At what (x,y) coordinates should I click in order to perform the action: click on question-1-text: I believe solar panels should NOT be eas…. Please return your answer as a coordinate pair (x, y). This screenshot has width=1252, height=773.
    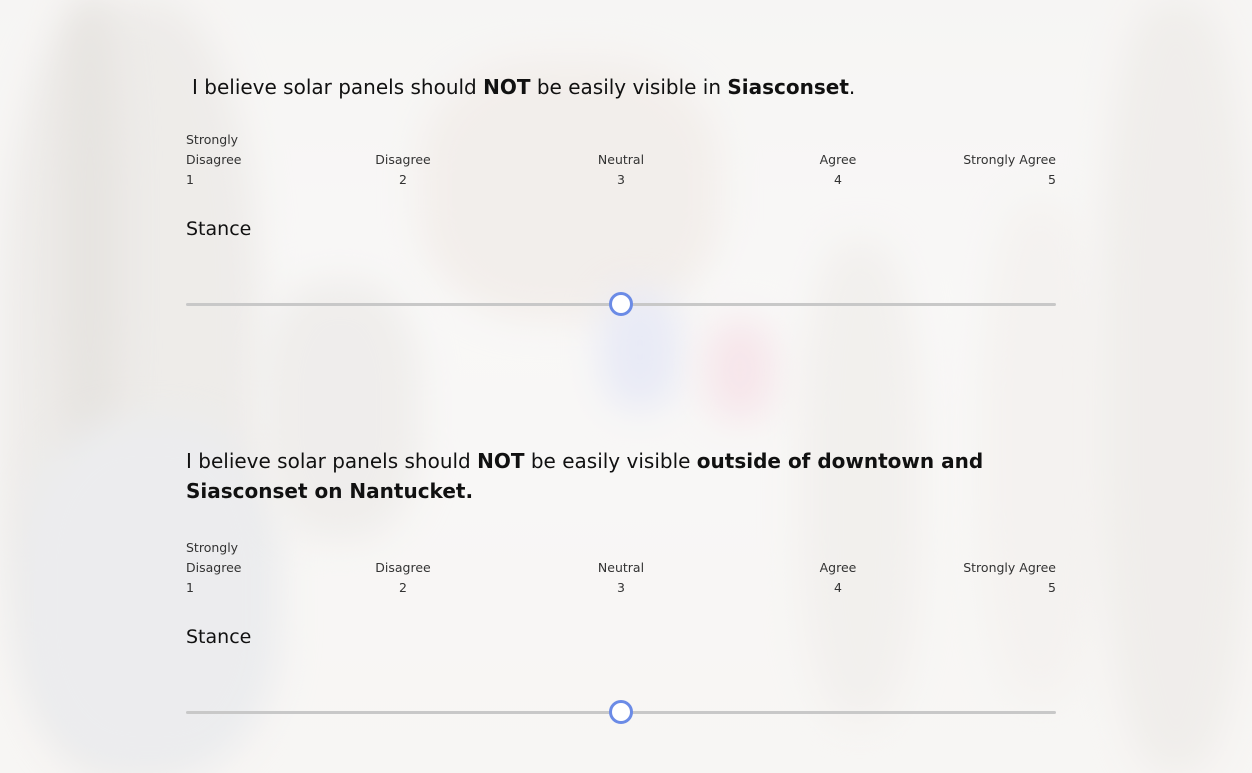
    Looking at the image, I should click on (627, 87).